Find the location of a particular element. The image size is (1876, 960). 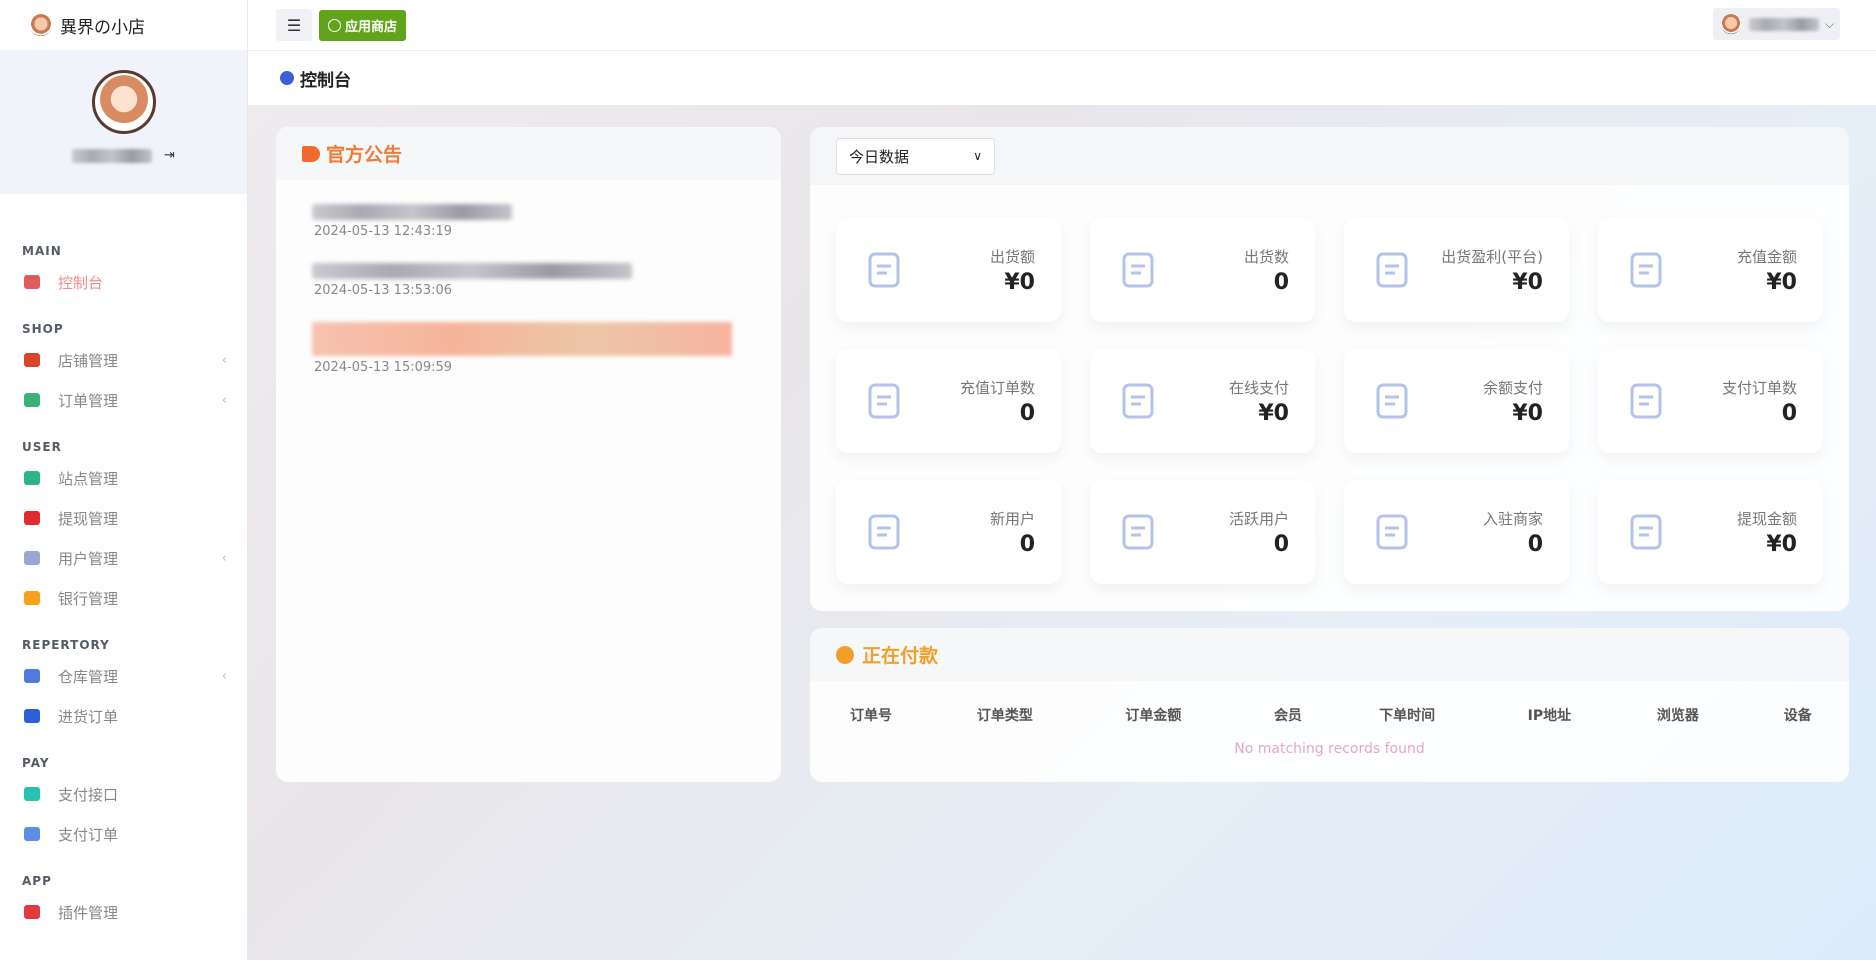

profile: ⇥ is located at coordinates (123, 122).